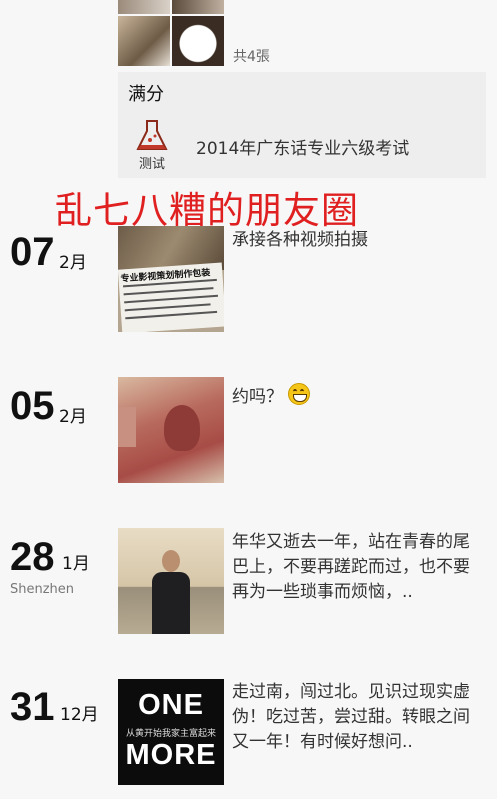 This screenshot has height=799, width=497. Describe the element at coordinates (300, 240) in the screenshot. I see `post-text: 承接各种视频拍摄` at that location.